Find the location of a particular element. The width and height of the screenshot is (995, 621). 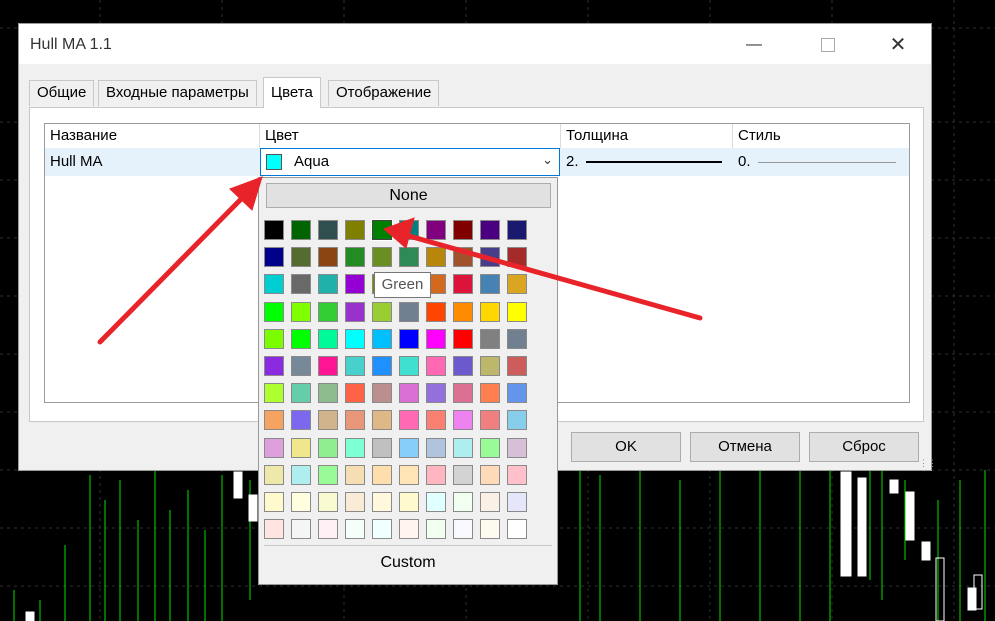

row-width-cell: 2. is located at coordinates (647, 162).